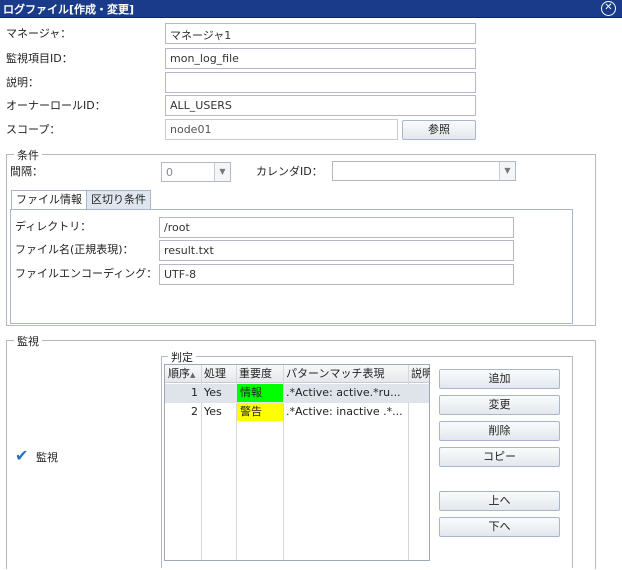 The width and height of the screenshot is (622, 570). What do you see at coordinates (194, 411) in the screenshot?
I see `row-order: 2` at bounding box center [194, 411].